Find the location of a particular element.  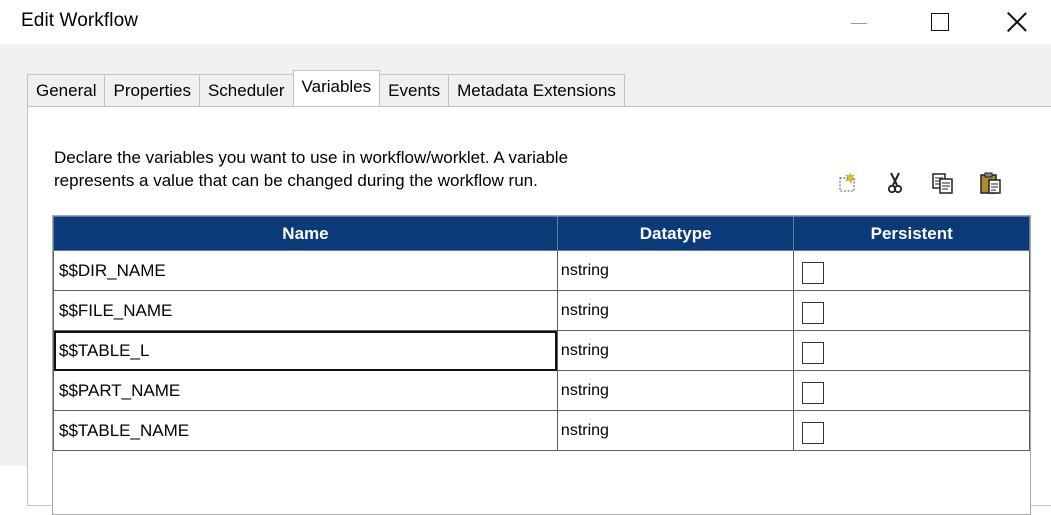

paste-icon is located at coordinates (990, 183).